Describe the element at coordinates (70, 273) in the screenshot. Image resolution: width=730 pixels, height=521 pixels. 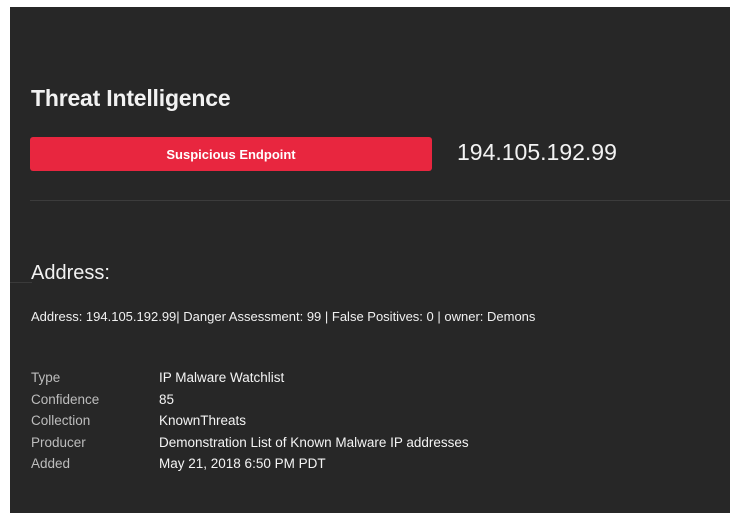
I see `address-heading: Address:` at that location.